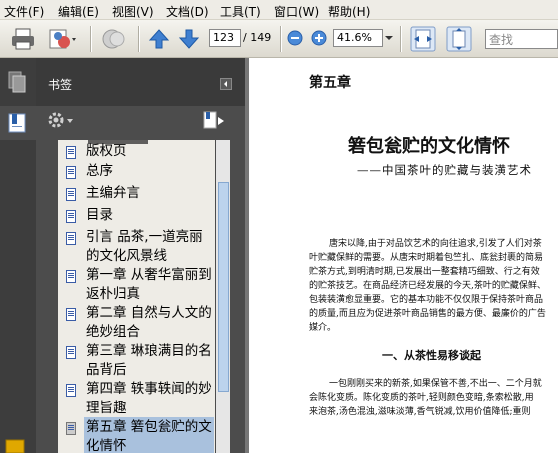 Image resolution: width=558 pixels, height=456 pixels. I want to click on zoom-out-icon, so click(295, 38).